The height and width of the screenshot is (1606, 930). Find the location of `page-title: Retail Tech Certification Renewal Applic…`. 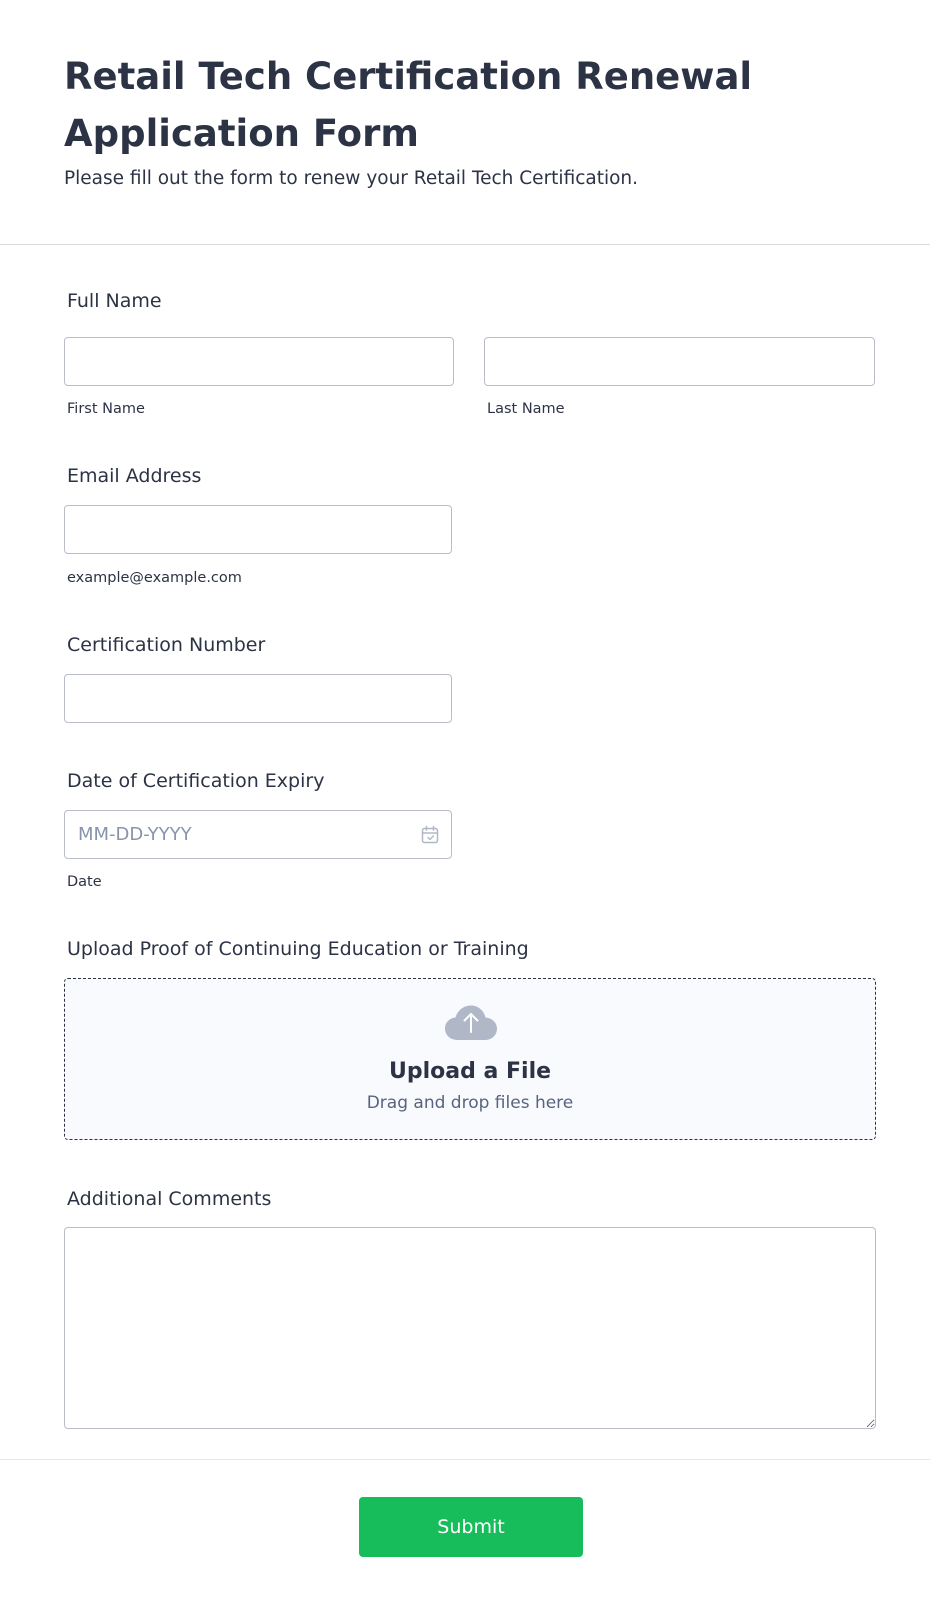

page-title: Retail Tech Certification Renewal Applic… is located at coordinates (408, 105).